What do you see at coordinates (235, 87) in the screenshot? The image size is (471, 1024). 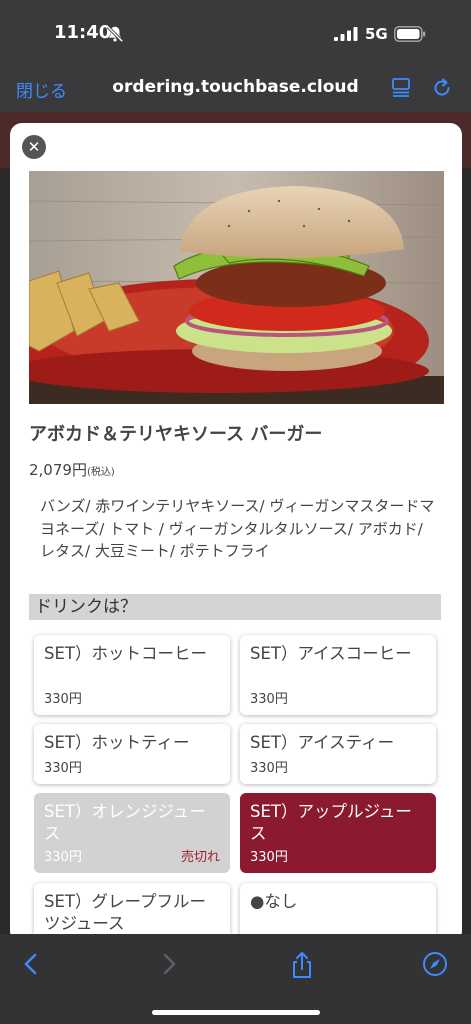 I see `browser-bar: 閉じる ordering.touchbase.cloud` at bounding box center [235, 87].